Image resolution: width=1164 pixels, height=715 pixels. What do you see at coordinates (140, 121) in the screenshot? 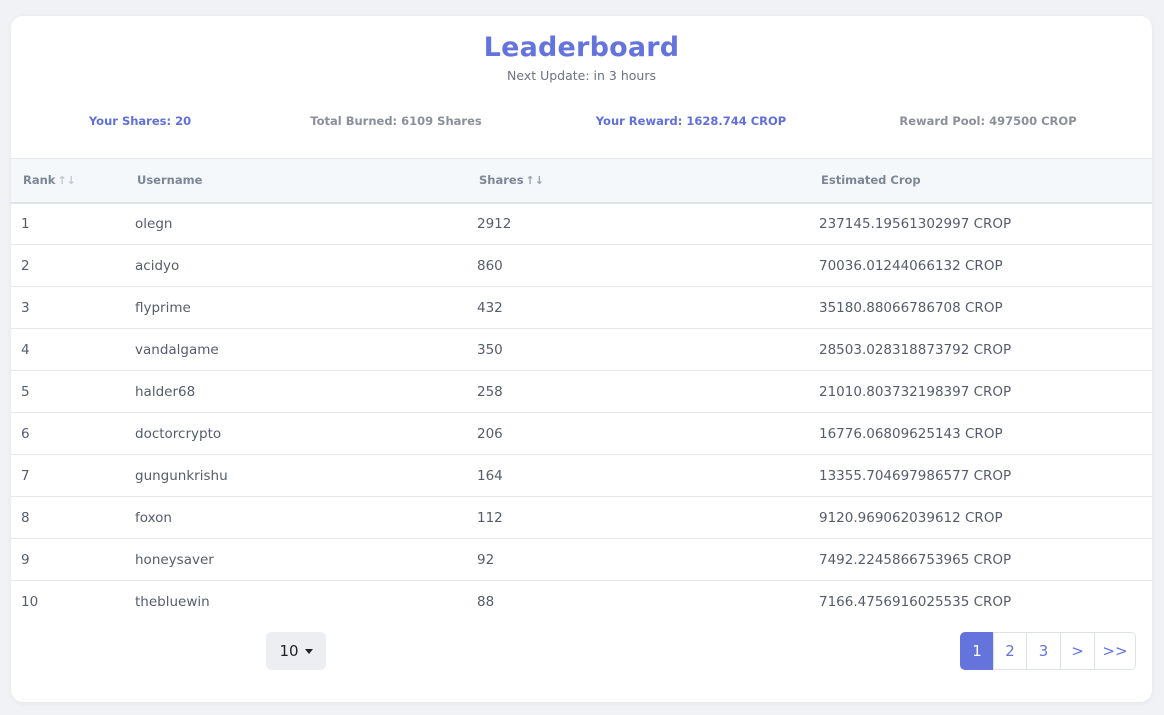
I see `your-shares-stat: Your Shares: 20` at bounding box center [140, 121].